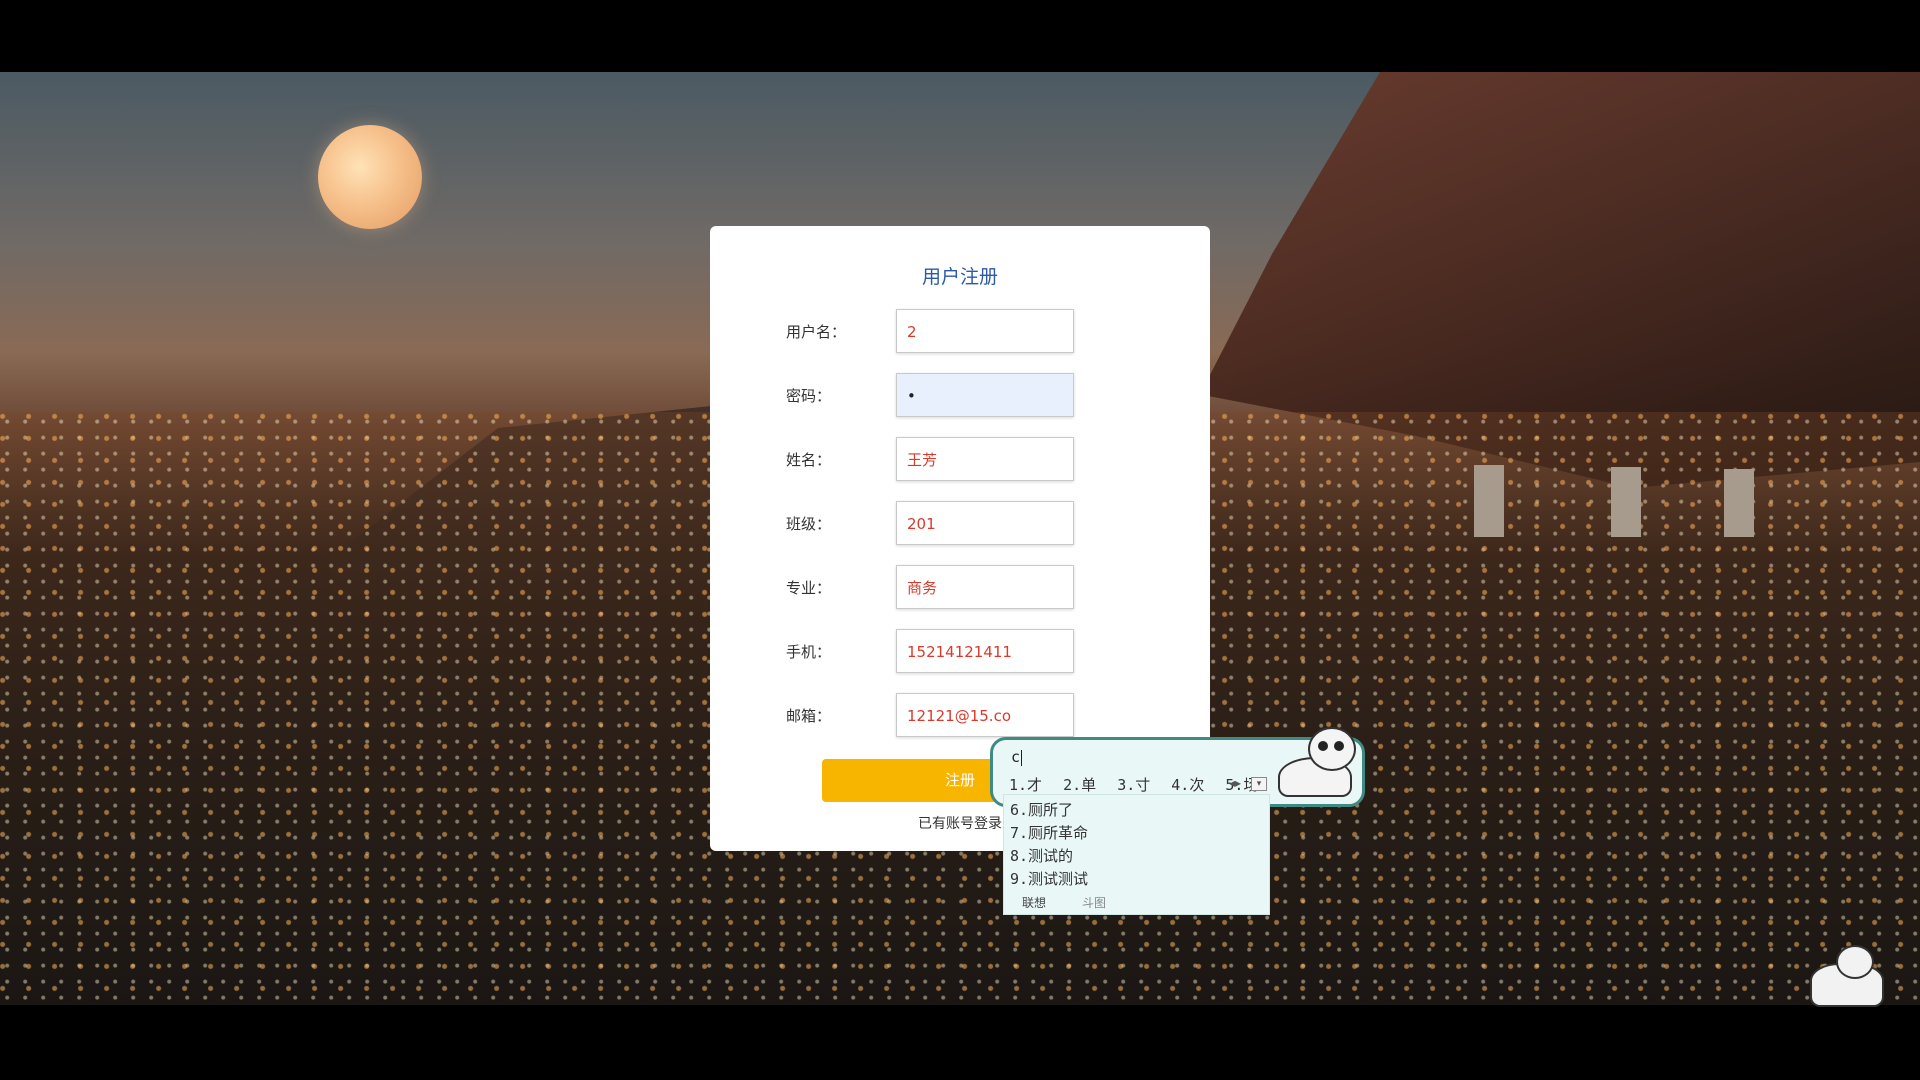  Describe the element at coordinates (370, 177) in the screenshot. I see `moon-image` at that location.